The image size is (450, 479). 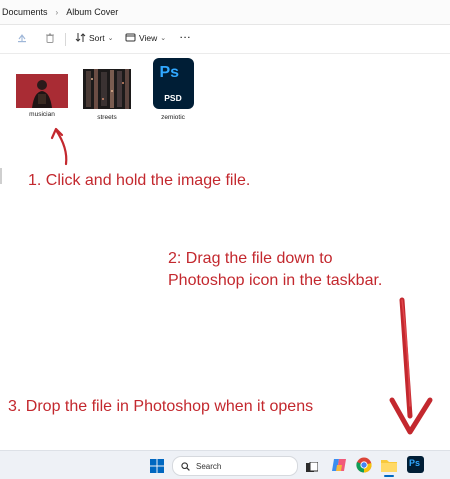 I want to click on breadcrumb: Documents › Album Cover, so click(x=225, y=12).